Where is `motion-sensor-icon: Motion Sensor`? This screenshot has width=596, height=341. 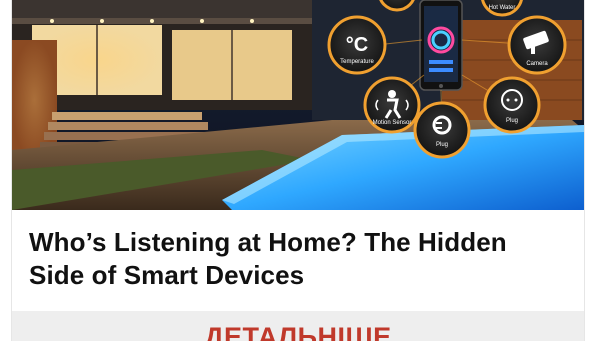 motion-sensor-icon: Motion Sensor is located at coordinates (392, 105).